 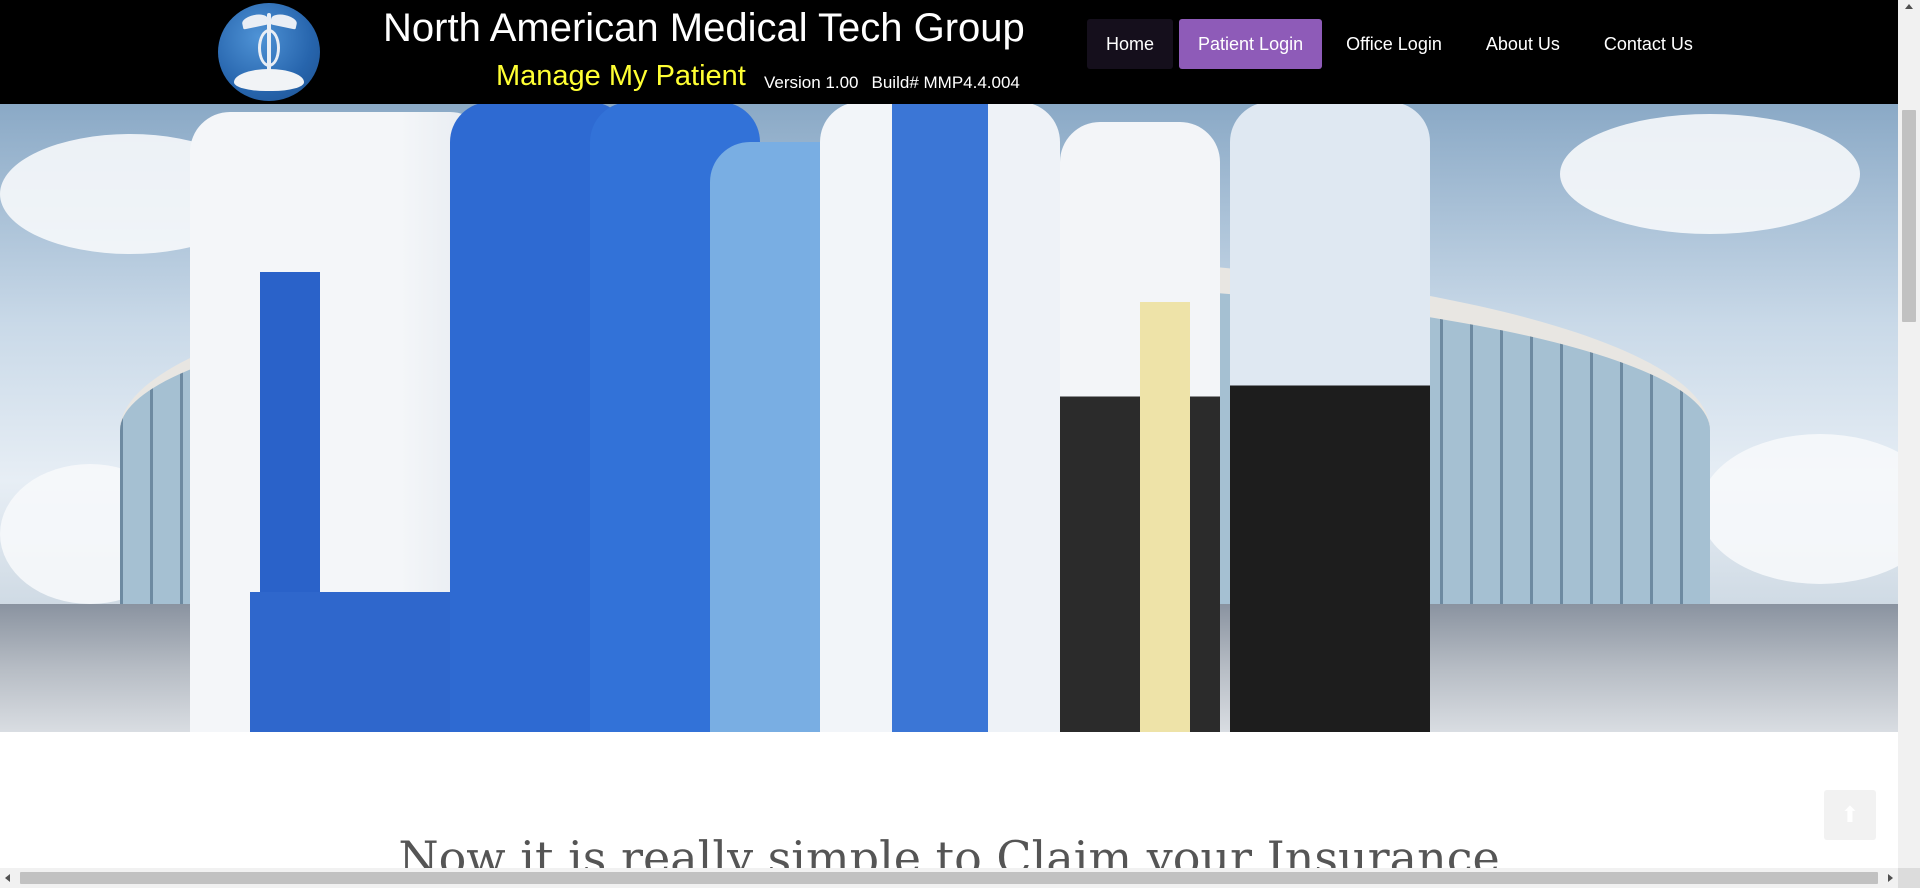 What do you see at coordinates (1909, 878) in the screenshot?
I see `scrollbar-corner` at bounding box center [1909, 878].